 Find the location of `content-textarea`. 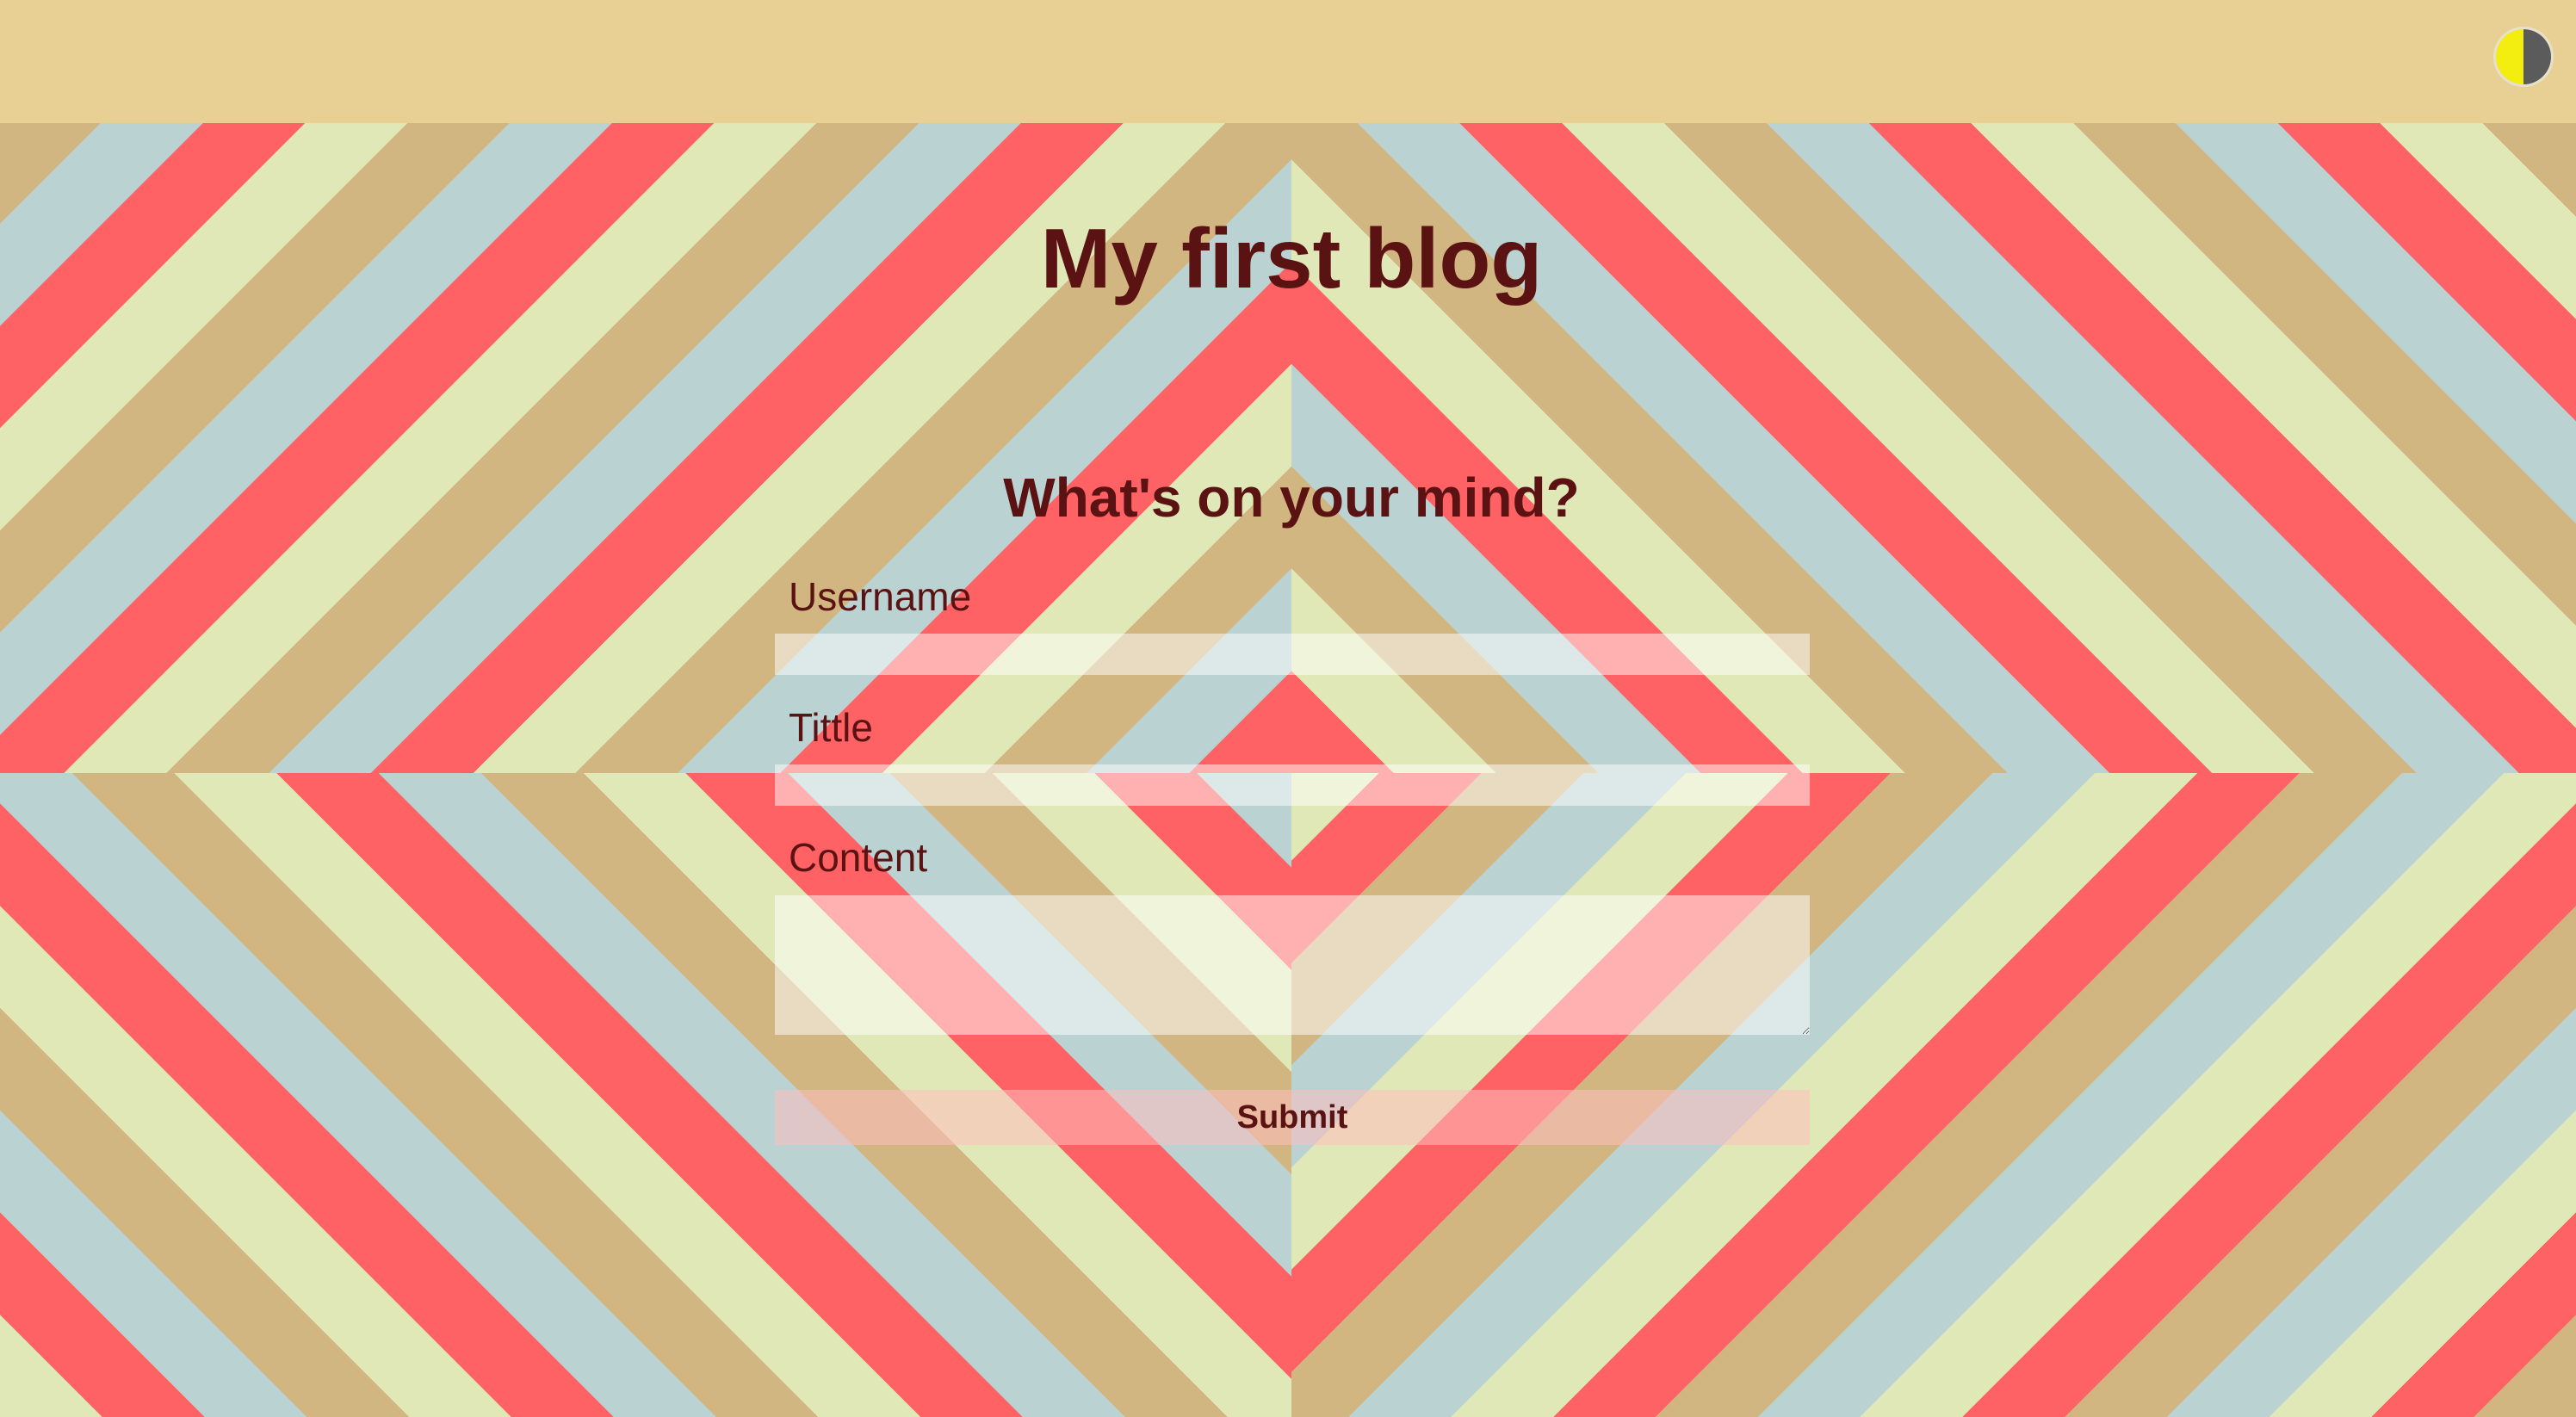

content-textarea is located at coordinates (1293, 965).